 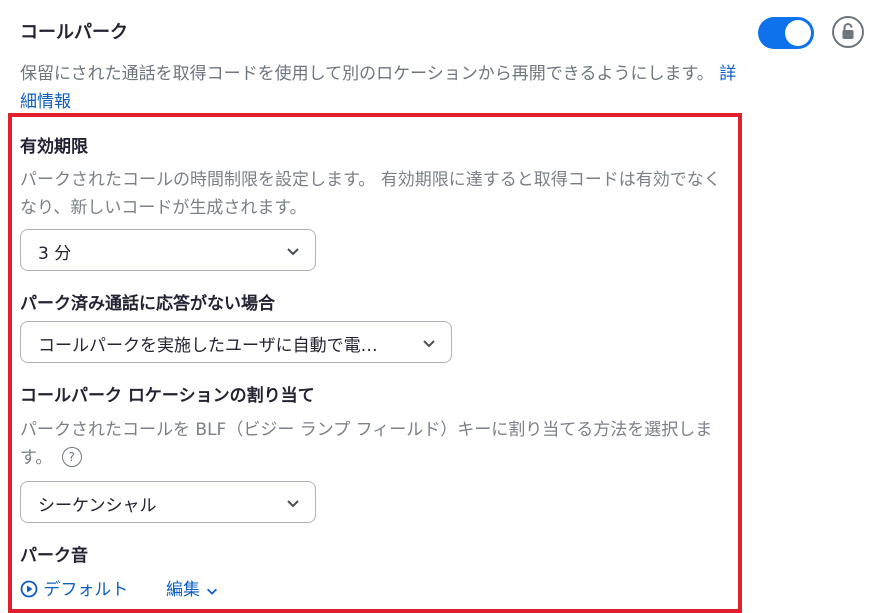 I want to click on location-label: コールパーク ロケーションの割り当て, so click(x=167, y=396).